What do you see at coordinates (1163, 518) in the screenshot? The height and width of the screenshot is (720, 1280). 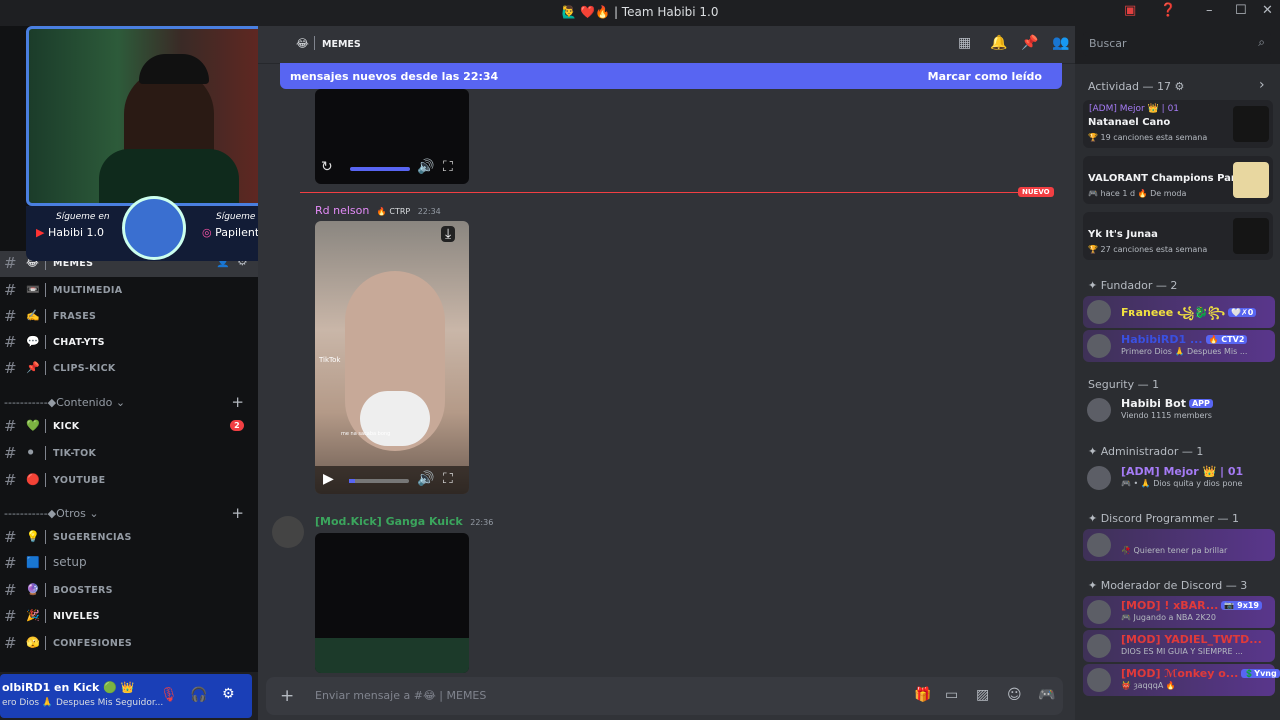 I see `member-group-header: ✦ Discord Programmer — 1` at bounding box center [1163, 518].